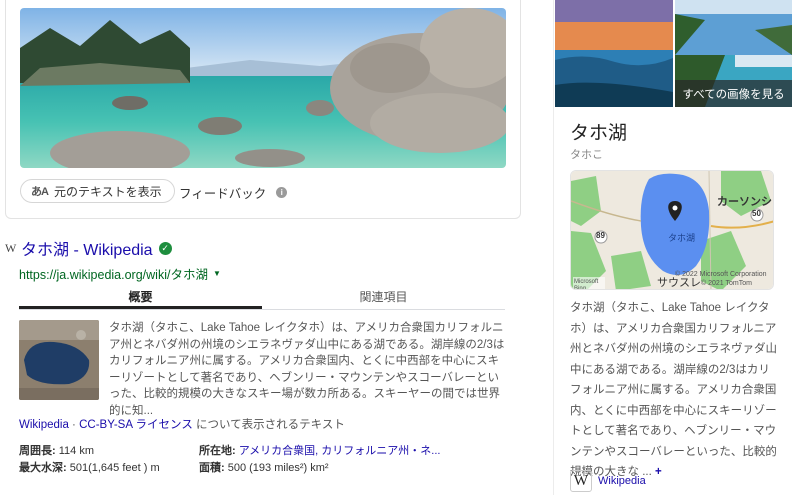 This screenshot has height=495, width=794. What do you see at coordinates (140, 296) in the screenshot?
I see `tab-overview: 概要` at bounding box center [140, 296].